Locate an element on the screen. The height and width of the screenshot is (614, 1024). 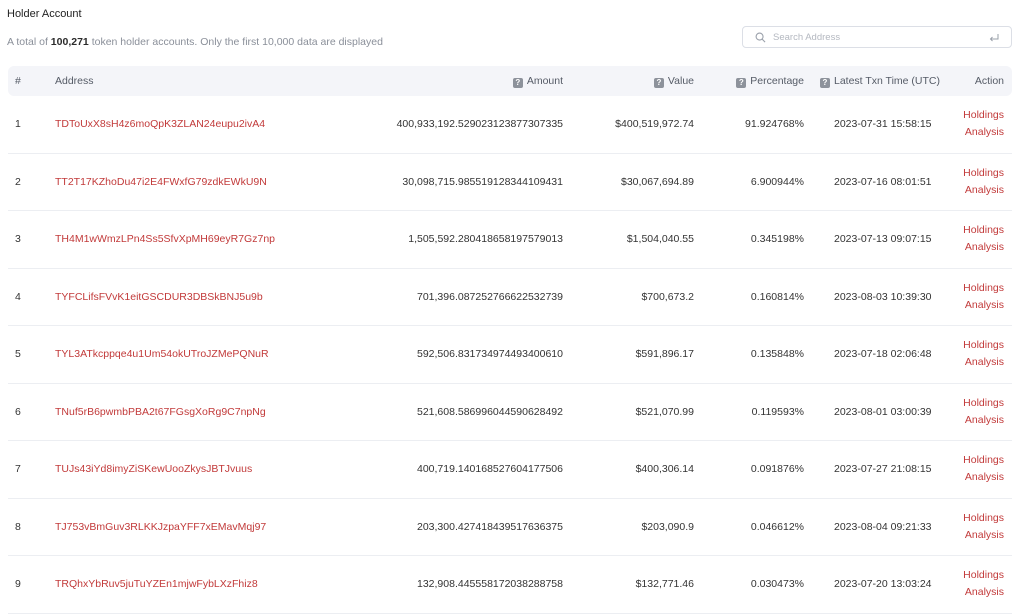
search-address-box is located at coordinates (877, 37).